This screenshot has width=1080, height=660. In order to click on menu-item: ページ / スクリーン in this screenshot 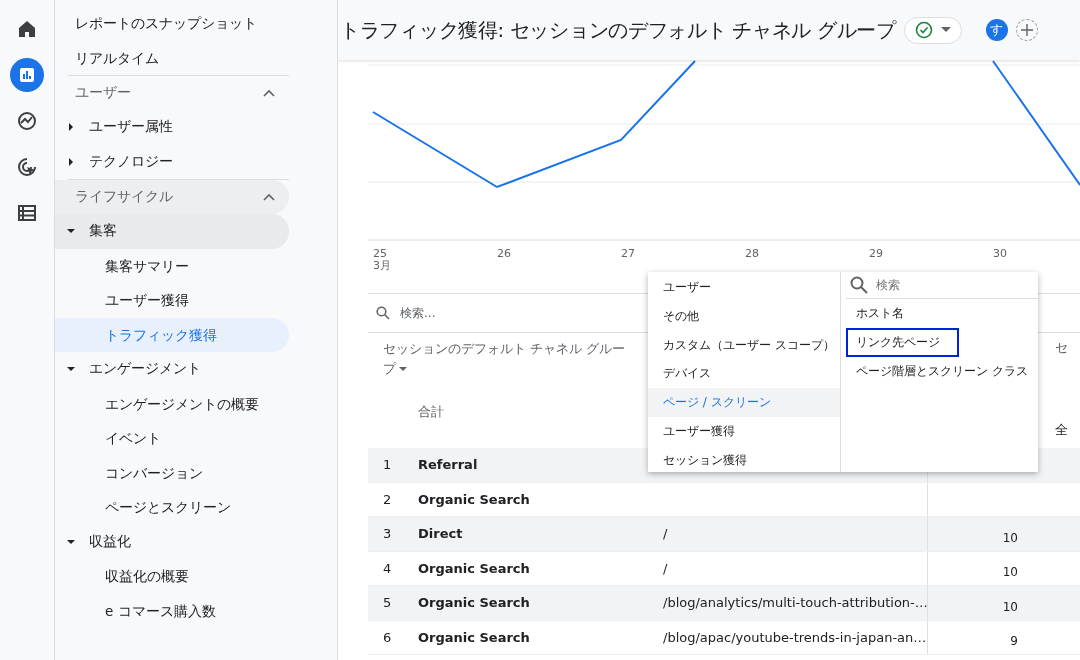, I will do `click(744, 402)`.